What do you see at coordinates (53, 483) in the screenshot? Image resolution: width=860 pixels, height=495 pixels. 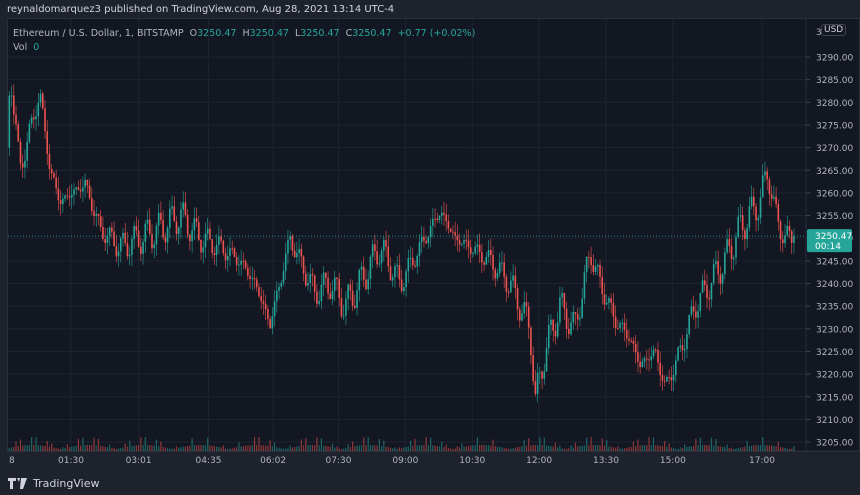 I see `tradingview-brand: TradingView` at bounding box center [53, 483].